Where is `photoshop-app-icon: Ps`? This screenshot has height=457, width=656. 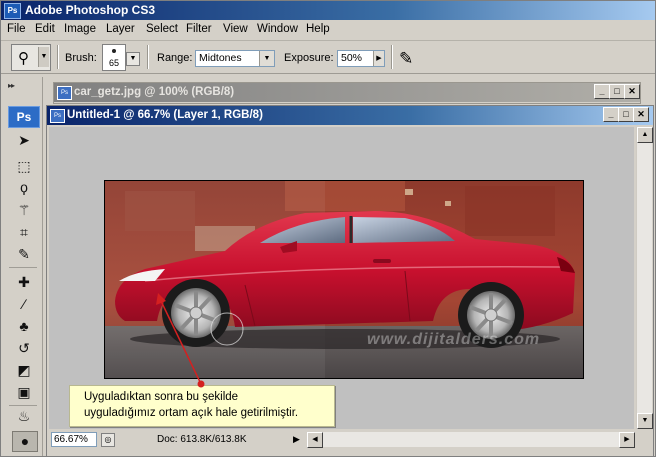 photoshop-app-icon: Ps is located at coordinates (12, 11).